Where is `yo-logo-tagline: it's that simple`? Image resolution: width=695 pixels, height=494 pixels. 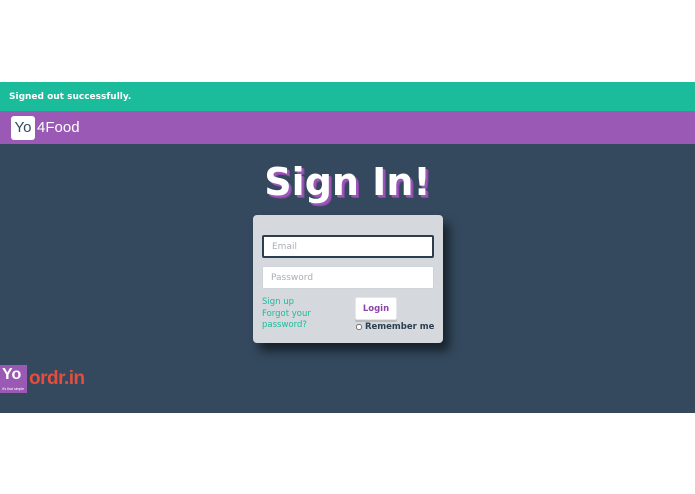
yo-logo-tagline: it's that simple is located at coordinates (13, 389).